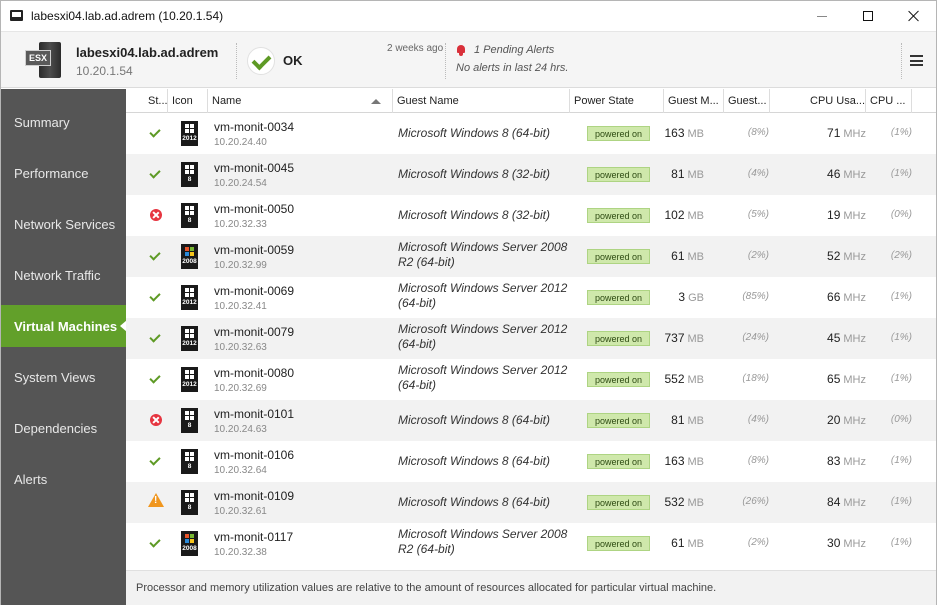 Image resolution: width=937 pixels, height=605 pixels. Describe the element at coordinates (483, 336) in the screenshot. I see `guest-name: Microsoft Windows Server 2012 (64-bit)` at that location.